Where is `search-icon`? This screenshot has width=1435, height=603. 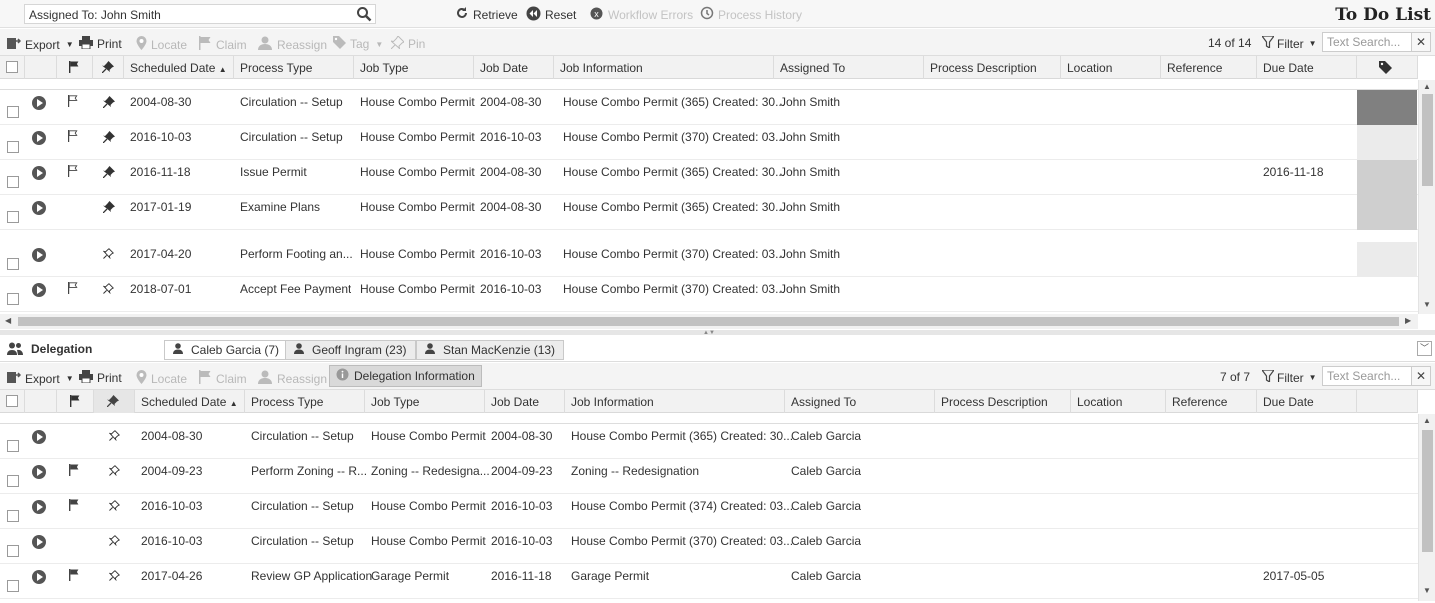
search-icon is located at coordinates (364, 15).